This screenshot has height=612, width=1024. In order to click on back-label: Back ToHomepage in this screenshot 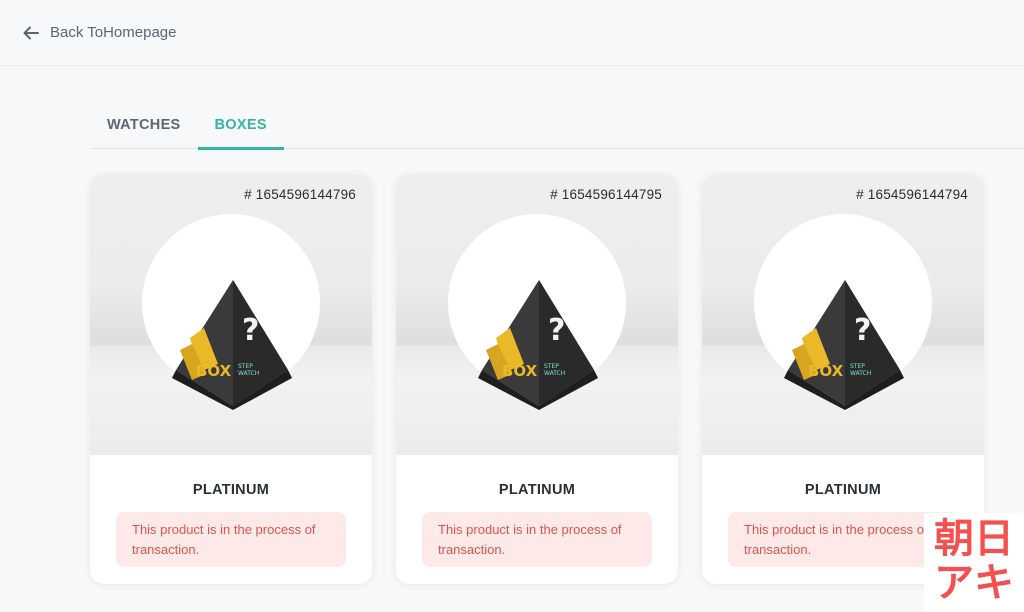, I will do `click(113, 32)`.